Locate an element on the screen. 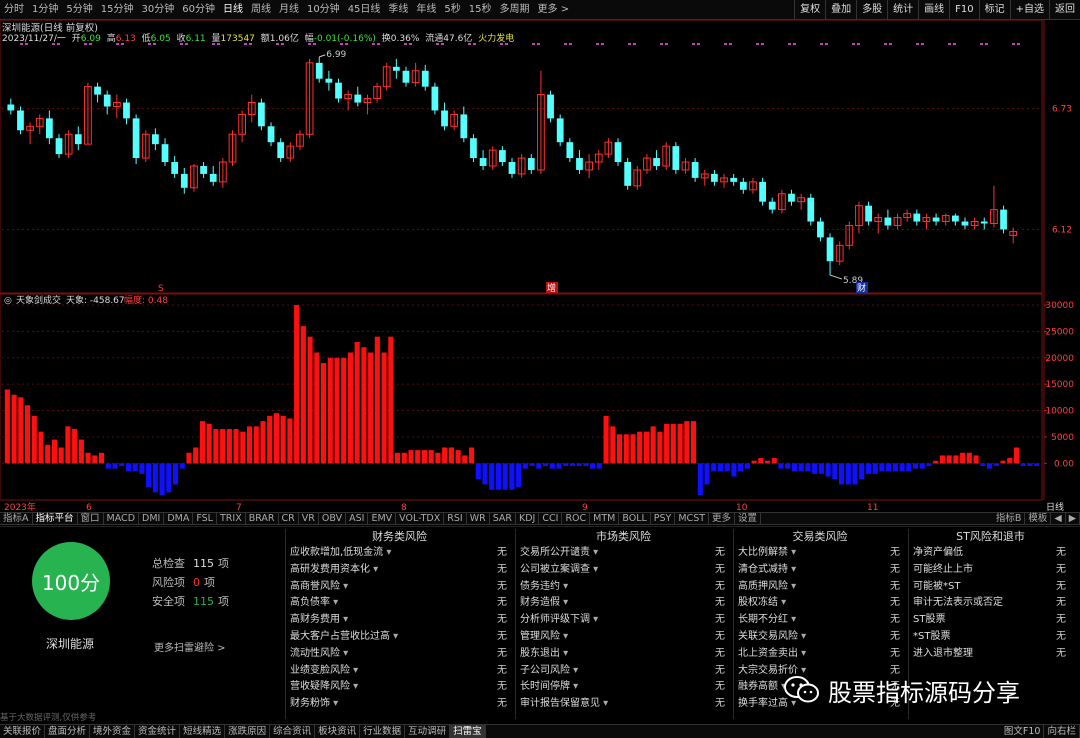 Image resolution: width=1080 pixels, height=738 pixels. risk-item: 审计无法表示或否定 无 is located at coordinates (990, 603).